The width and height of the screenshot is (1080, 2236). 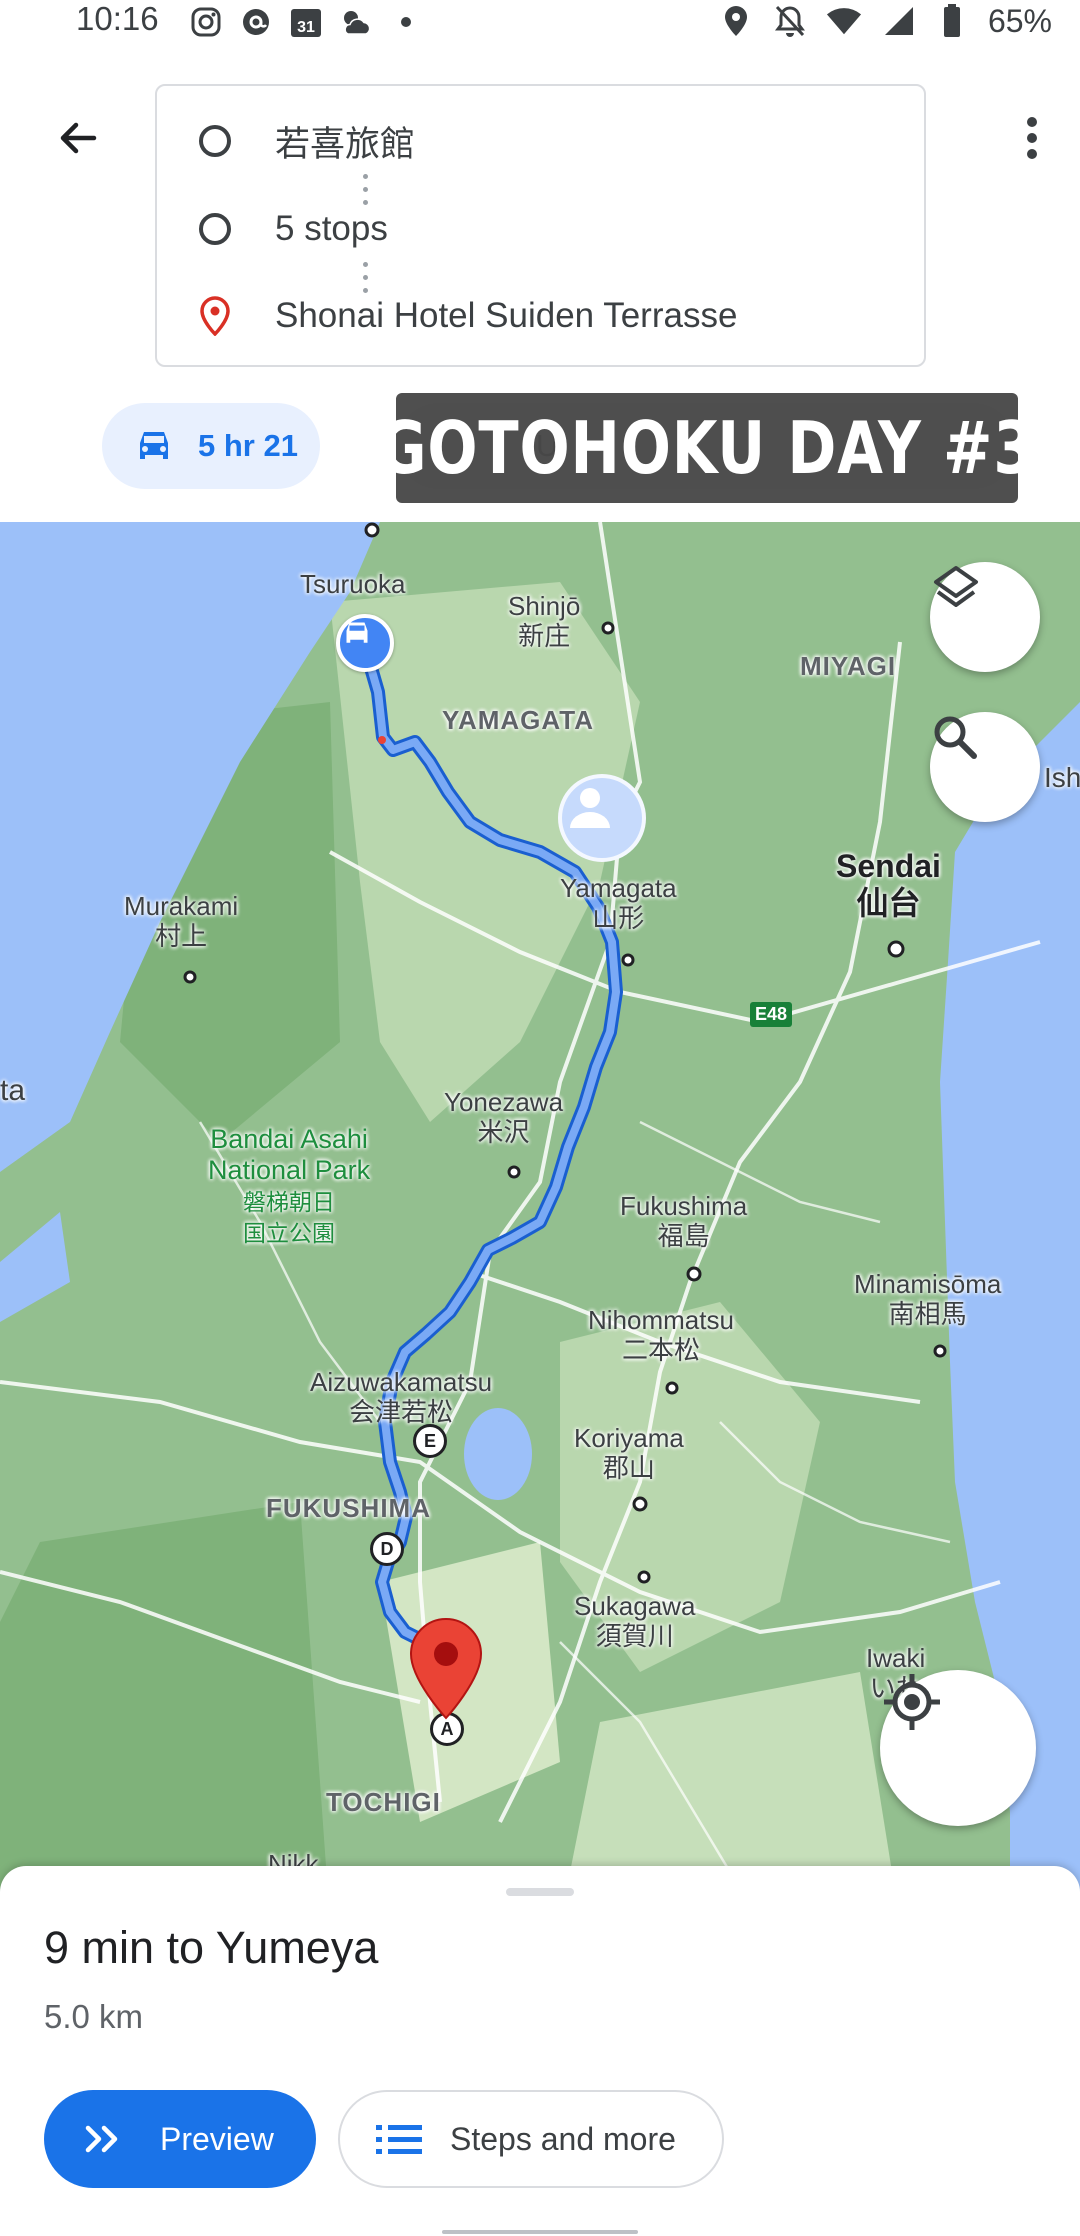 What do you see at coordinates (518, 720) in the screenshot?
I see `map-label-yamagata-pref: YAMAGATA` at bounding box center [518, 720].